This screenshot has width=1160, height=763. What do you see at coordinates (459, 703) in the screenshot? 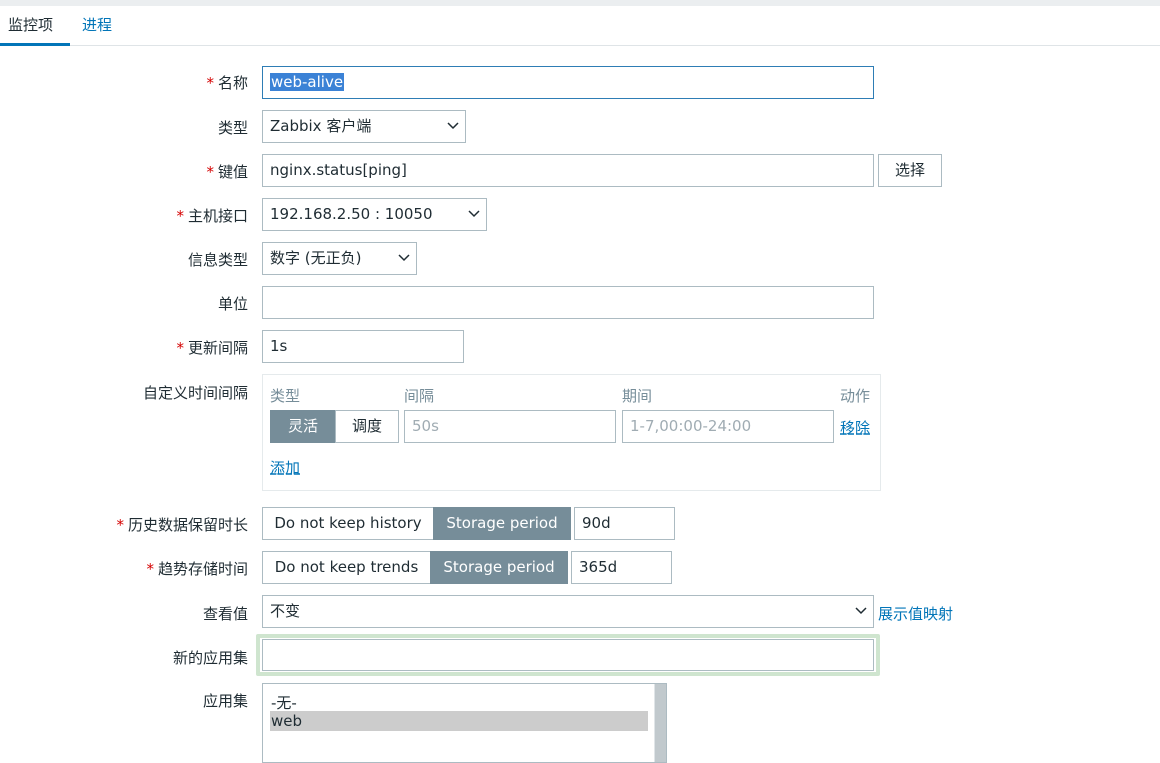
I see `list-item: -无-` at bounding box center [459, 703].